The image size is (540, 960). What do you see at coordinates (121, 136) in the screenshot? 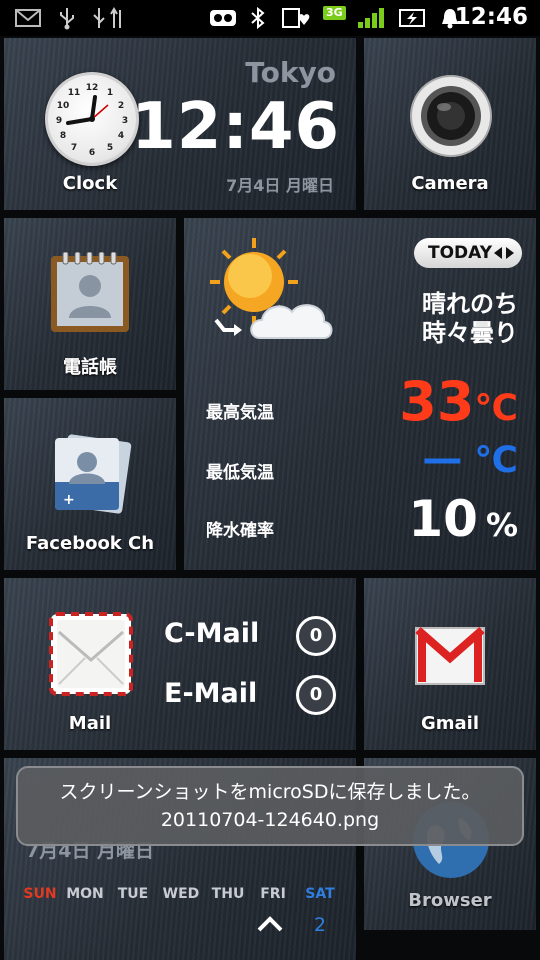
I see `svg-text: 4` at bounding box center [121, 136].